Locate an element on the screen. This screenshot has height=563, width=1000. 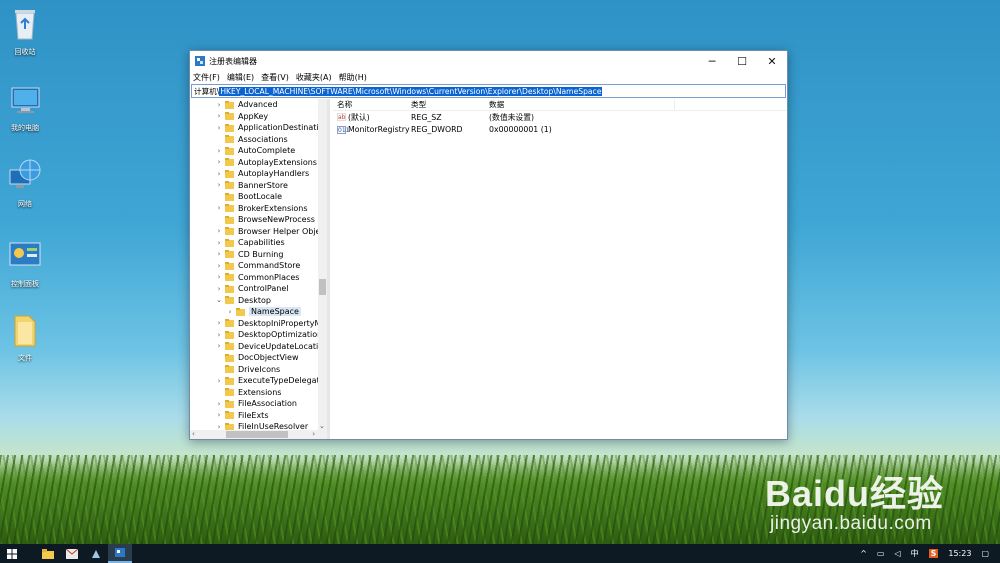
tray-language: 中 is located at coordinates (915, 553).